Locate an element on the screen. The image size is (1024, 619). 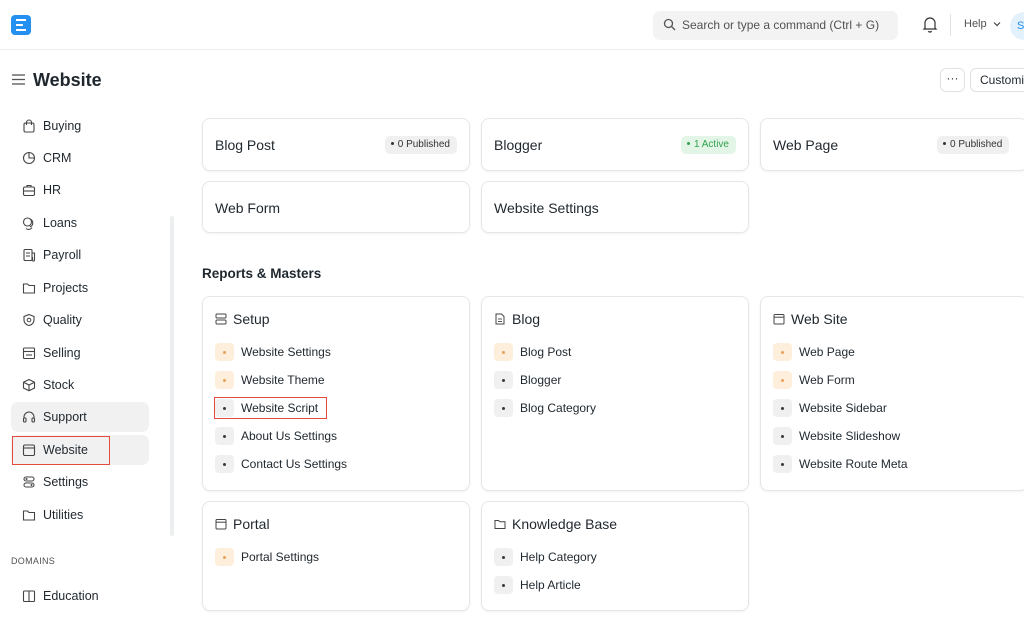
shortcut-card-website-settings: Website Settings is located at coordinates (615, 207).